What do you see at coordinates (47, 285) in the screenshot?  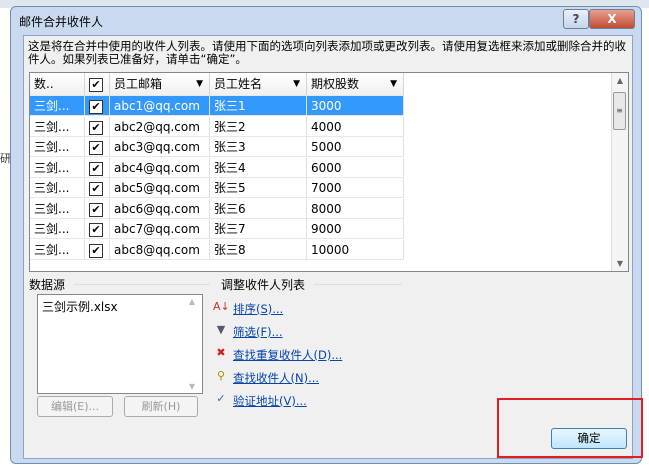 I see `datasource-label: 数据源` at bounding box center [47, 285].